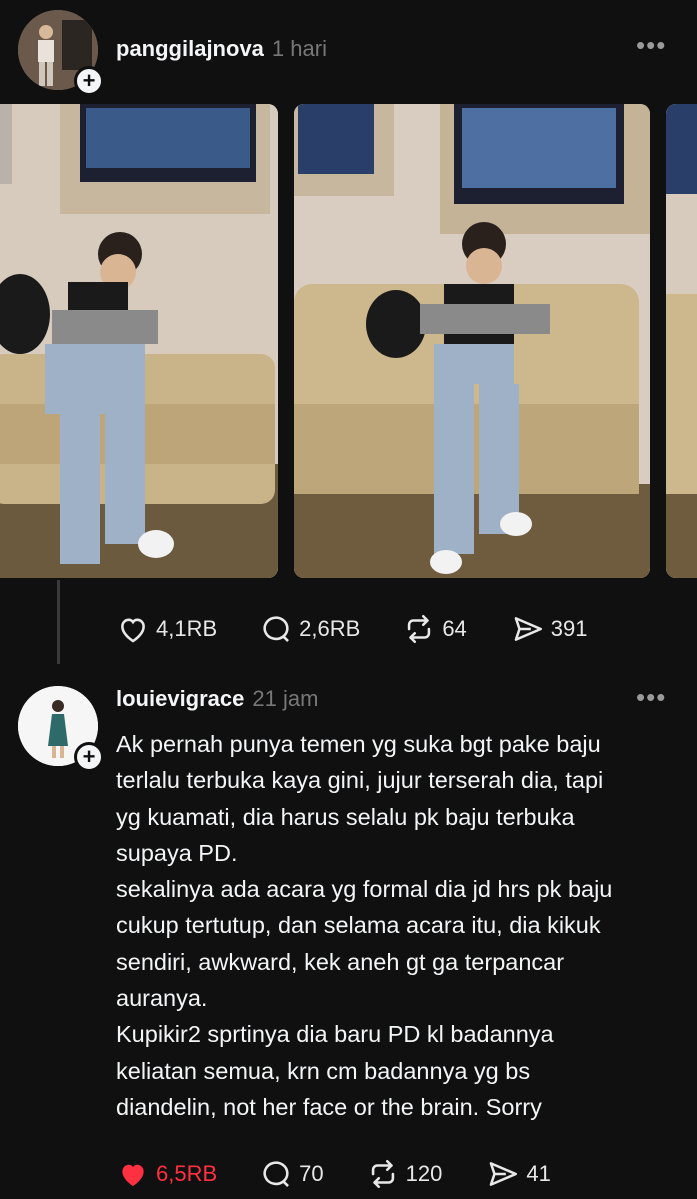 The height and width of the screenshot is (1199, 697). Describe the element at coordinates (330, 628) in the screenshot. I see `reply-count: 2,6RB` at that location.